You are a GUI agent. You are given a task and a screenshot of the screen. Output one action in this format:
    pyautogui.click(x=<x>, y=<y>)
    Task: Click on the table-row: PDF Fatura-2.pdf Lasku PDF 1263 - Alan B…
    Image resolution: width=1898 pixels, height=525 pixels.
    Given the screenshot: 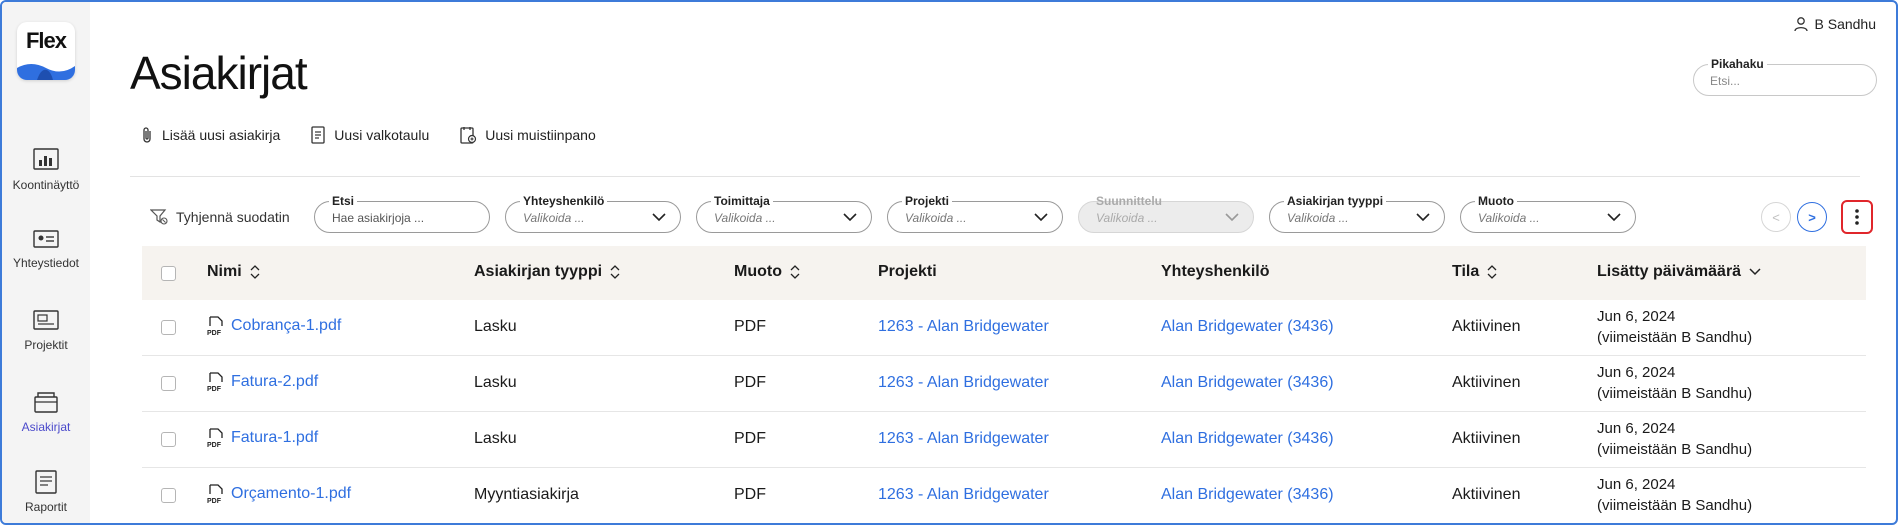 What is the action you would take?
    pyautogui.click(x=1004, y=384)
    